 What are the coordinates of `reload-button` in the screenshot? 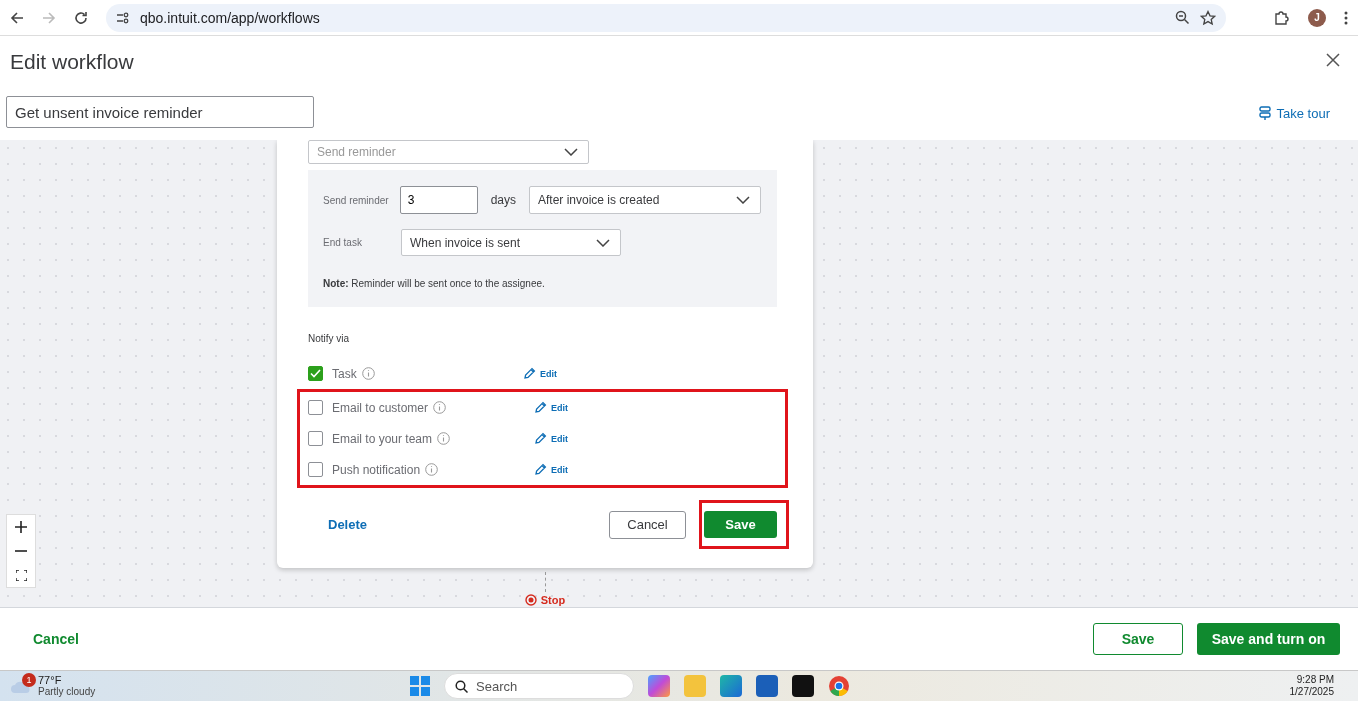 It's located at (81, 17).